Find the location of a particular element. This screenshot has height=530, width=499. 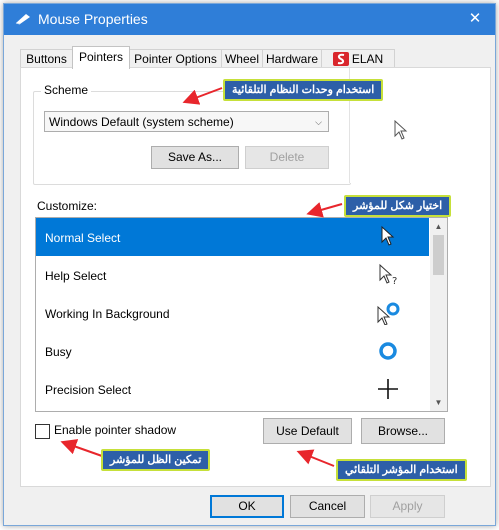

ok-button: OK is located at coordinates (247, 506).